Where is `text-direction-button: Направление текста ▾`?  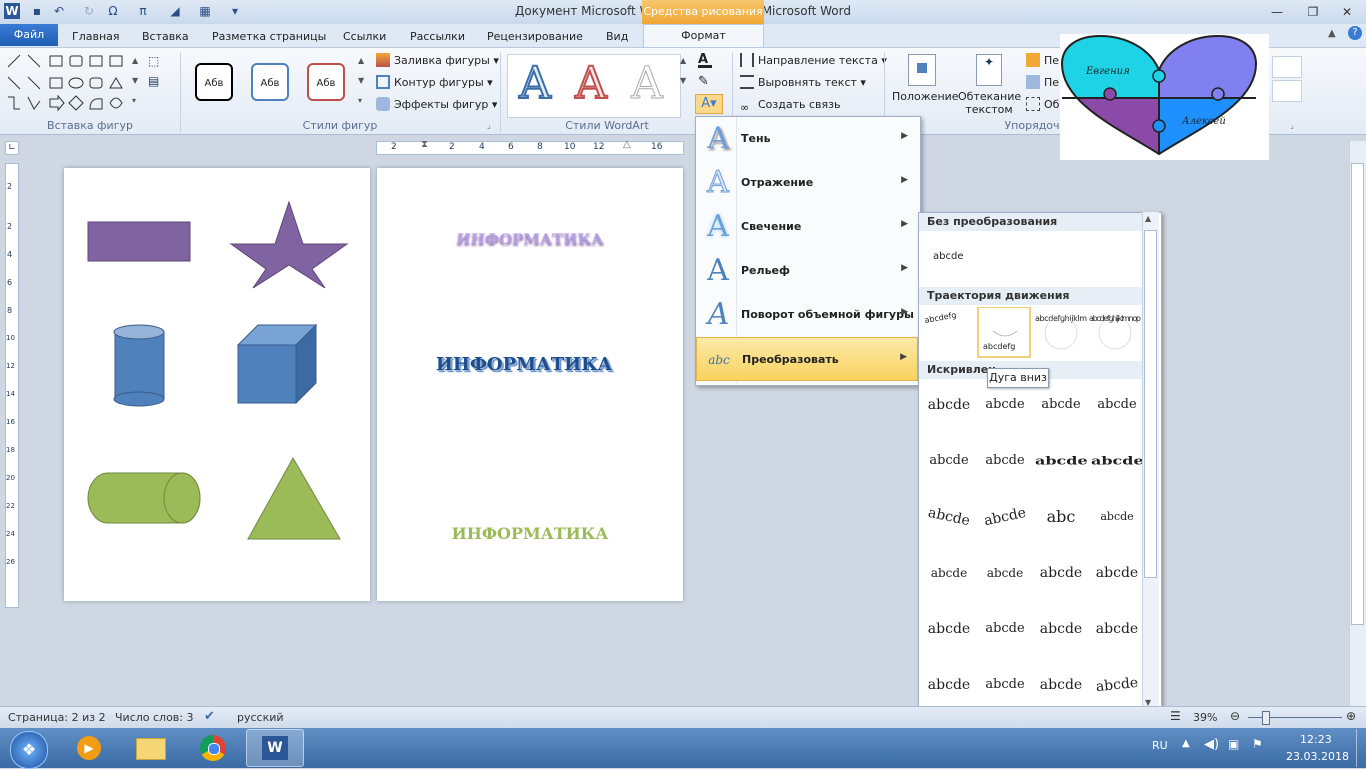
text-direction-button: Направление текста ▾ is located at coordinates (813, 61).